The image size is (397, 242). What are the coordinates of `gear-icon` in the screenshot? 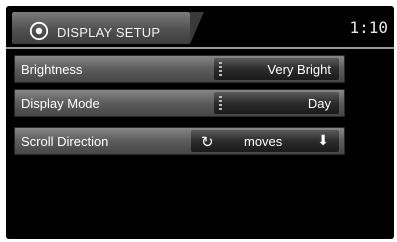 It's located at (39, 31).